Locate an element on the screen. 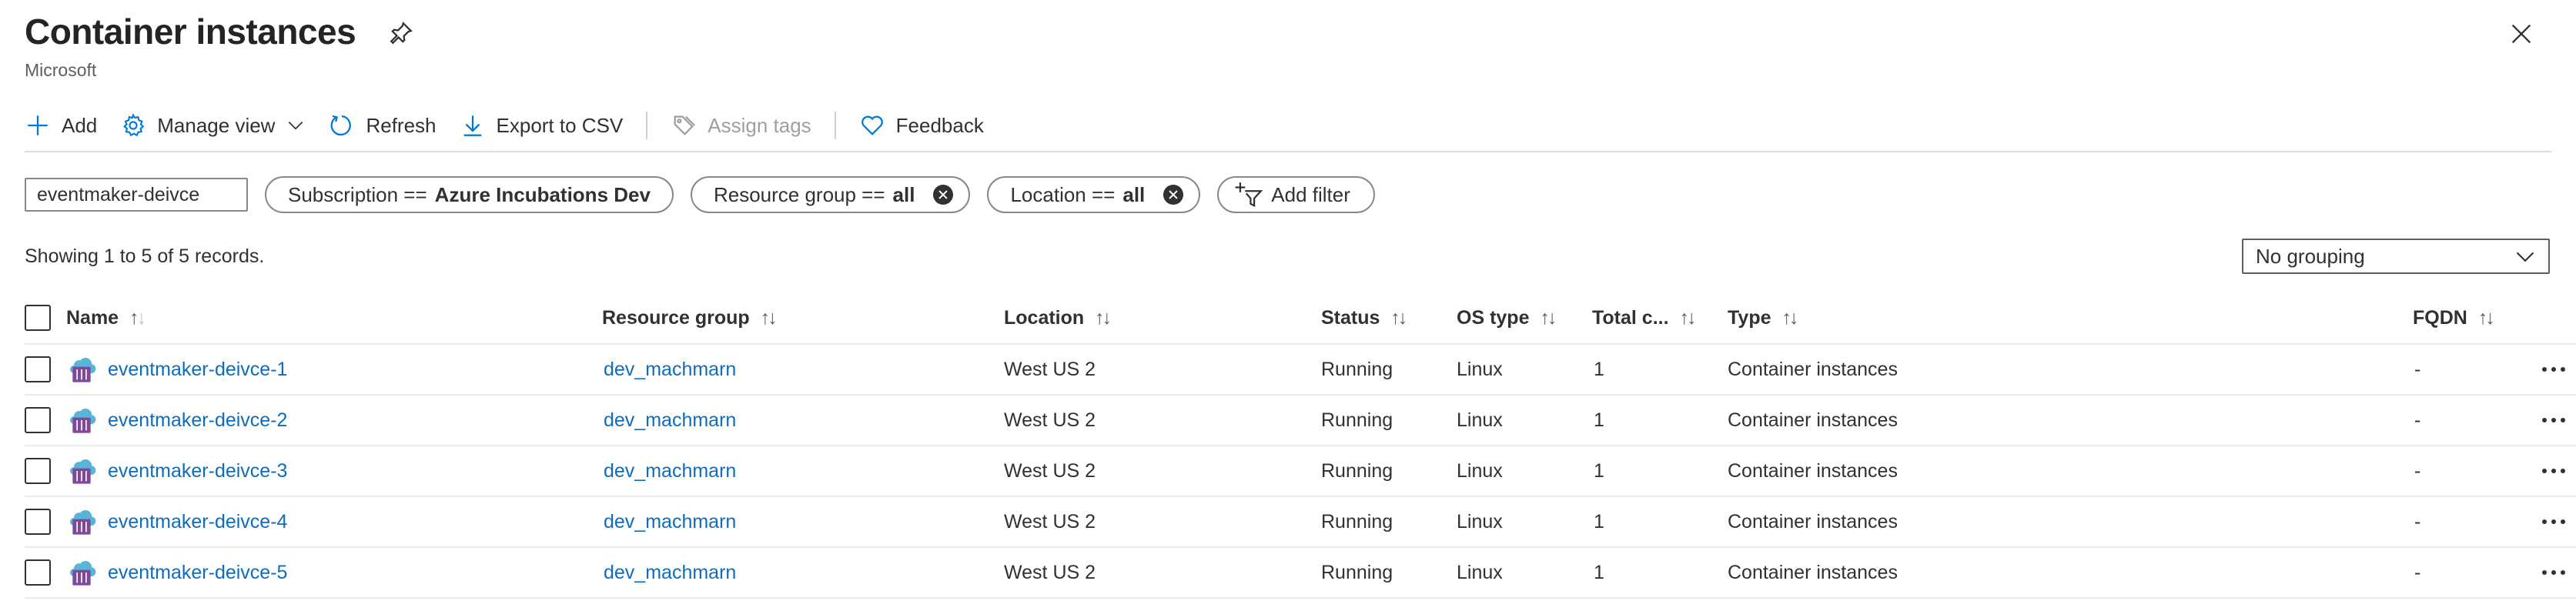 This screenshot has width=2576, height=611. column-name-label: Name is located at coordinates (93, 318).